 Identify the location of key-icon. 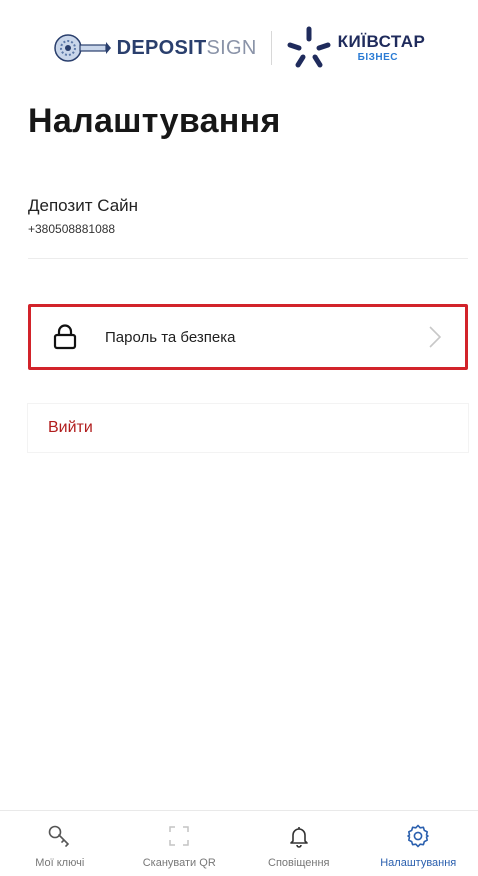
(58, 836).